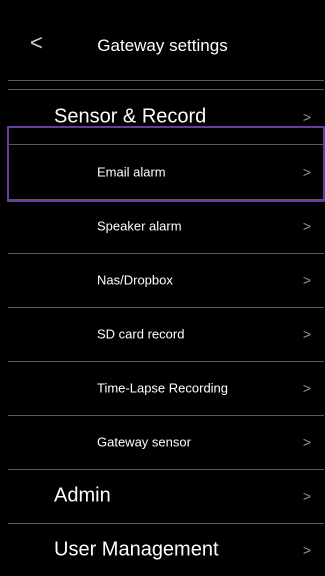  Describe the element at coordinates (131, 172) in the screenshot. I see `menu-item-label: Email alarm` at that location.